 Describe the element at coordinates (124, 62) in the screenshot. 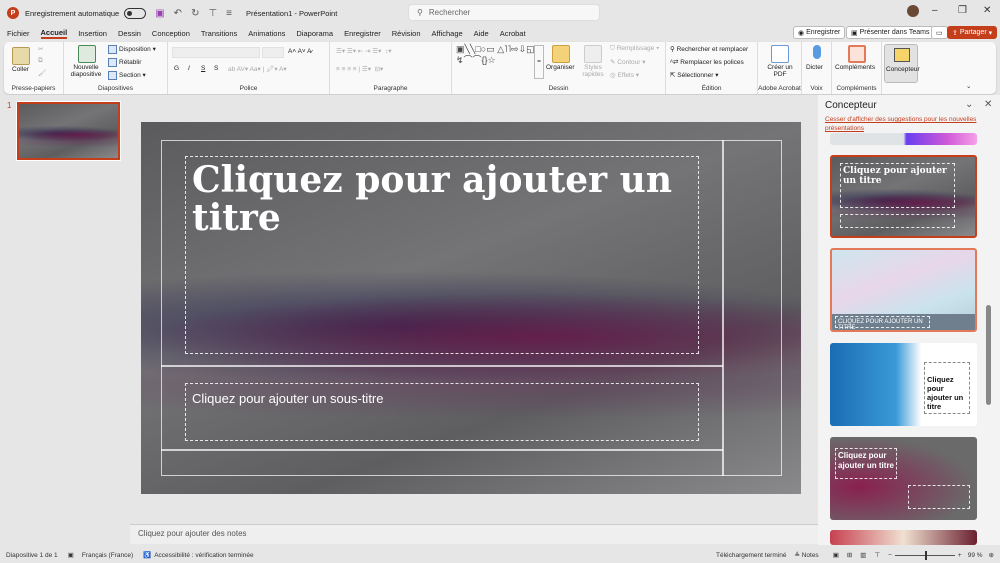

I see `reset-button: Rétablir` at that location.